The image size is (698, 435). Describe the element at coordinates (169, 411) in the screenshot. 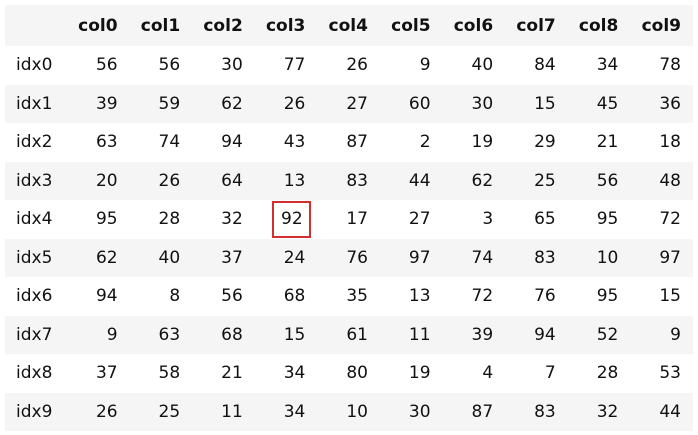

I see `cell-value: 25` at that location.